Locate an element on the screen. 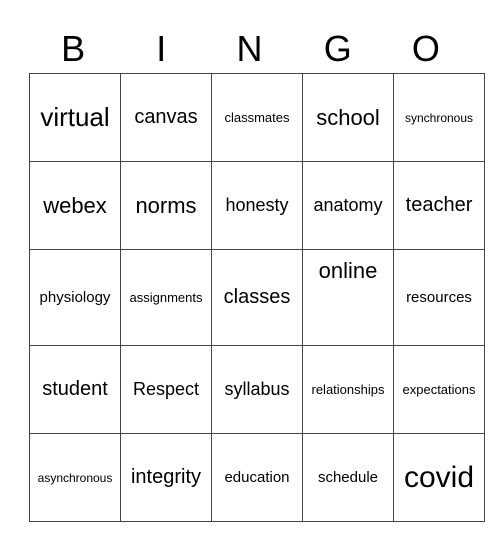  bingo-cell: canvas is located at coordinates (166, 117).